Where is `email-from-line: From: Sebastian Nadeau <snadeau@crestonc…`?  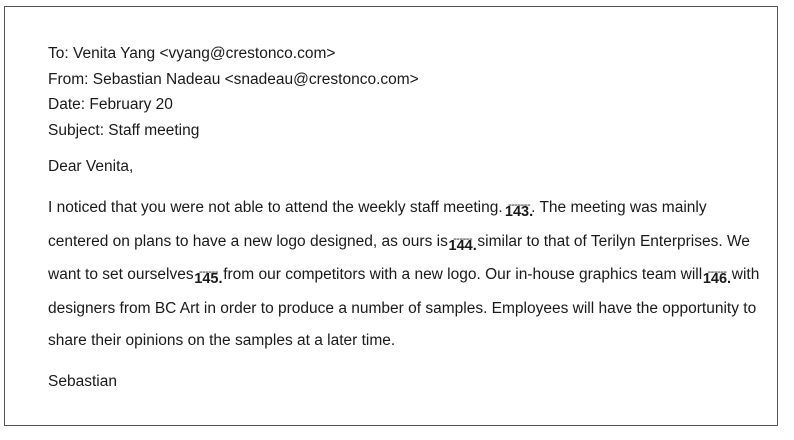 email-from-line: From: Sebastian Nadeau <snadeau@crestonc… is located at coordinates (233, 79).